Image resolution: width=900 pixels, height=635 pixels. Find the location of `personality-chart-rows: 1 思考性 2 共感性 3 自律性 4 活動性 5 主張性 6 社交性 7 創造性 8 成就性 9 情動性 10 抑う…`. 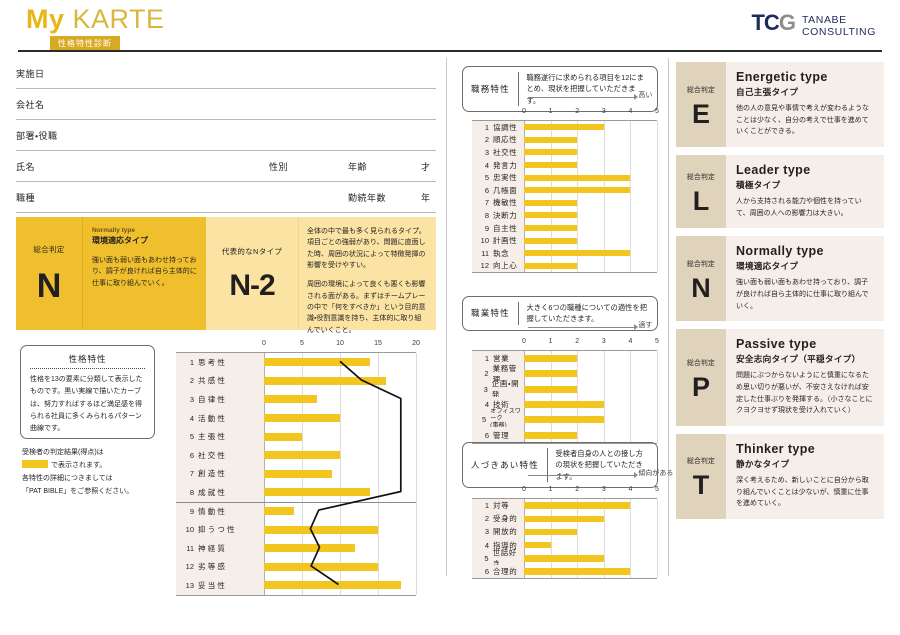

personality-chart-rows: 1 思考性 2 共感性 3 自律性 4 活動性 5 主張性 6 社交性 7 創造性 8 成就性 9 情動性 10 抑う… is located at coordinates (296, 474).